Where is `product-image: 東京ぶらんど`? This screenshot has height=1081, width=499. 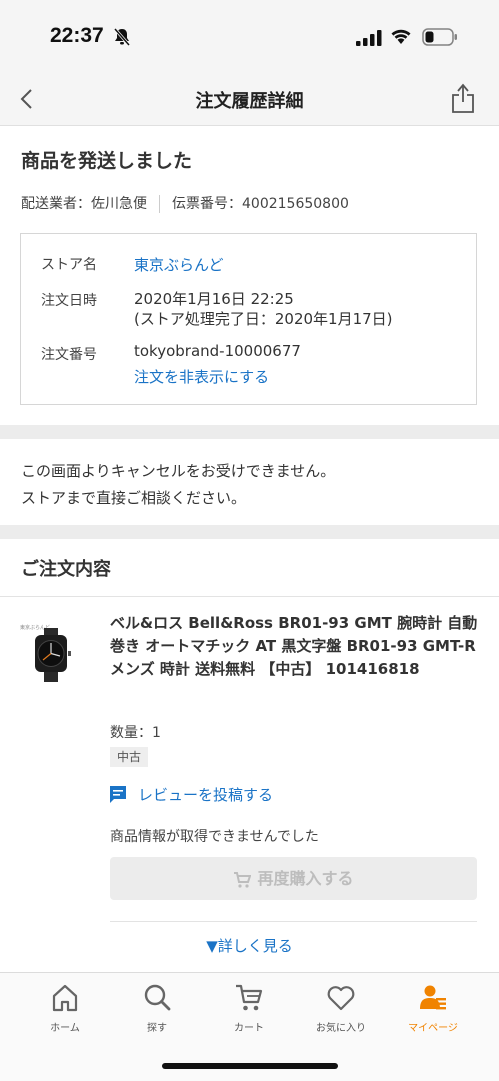
product-image: 東京ぶらんど is located at coordinates (51, 652).